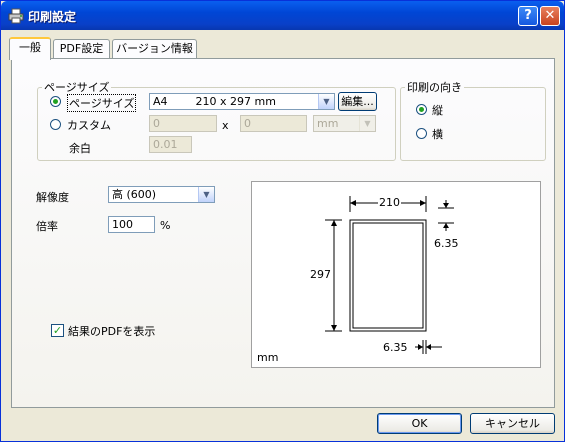  I want to click on page-size-radio, so click(55, 101).